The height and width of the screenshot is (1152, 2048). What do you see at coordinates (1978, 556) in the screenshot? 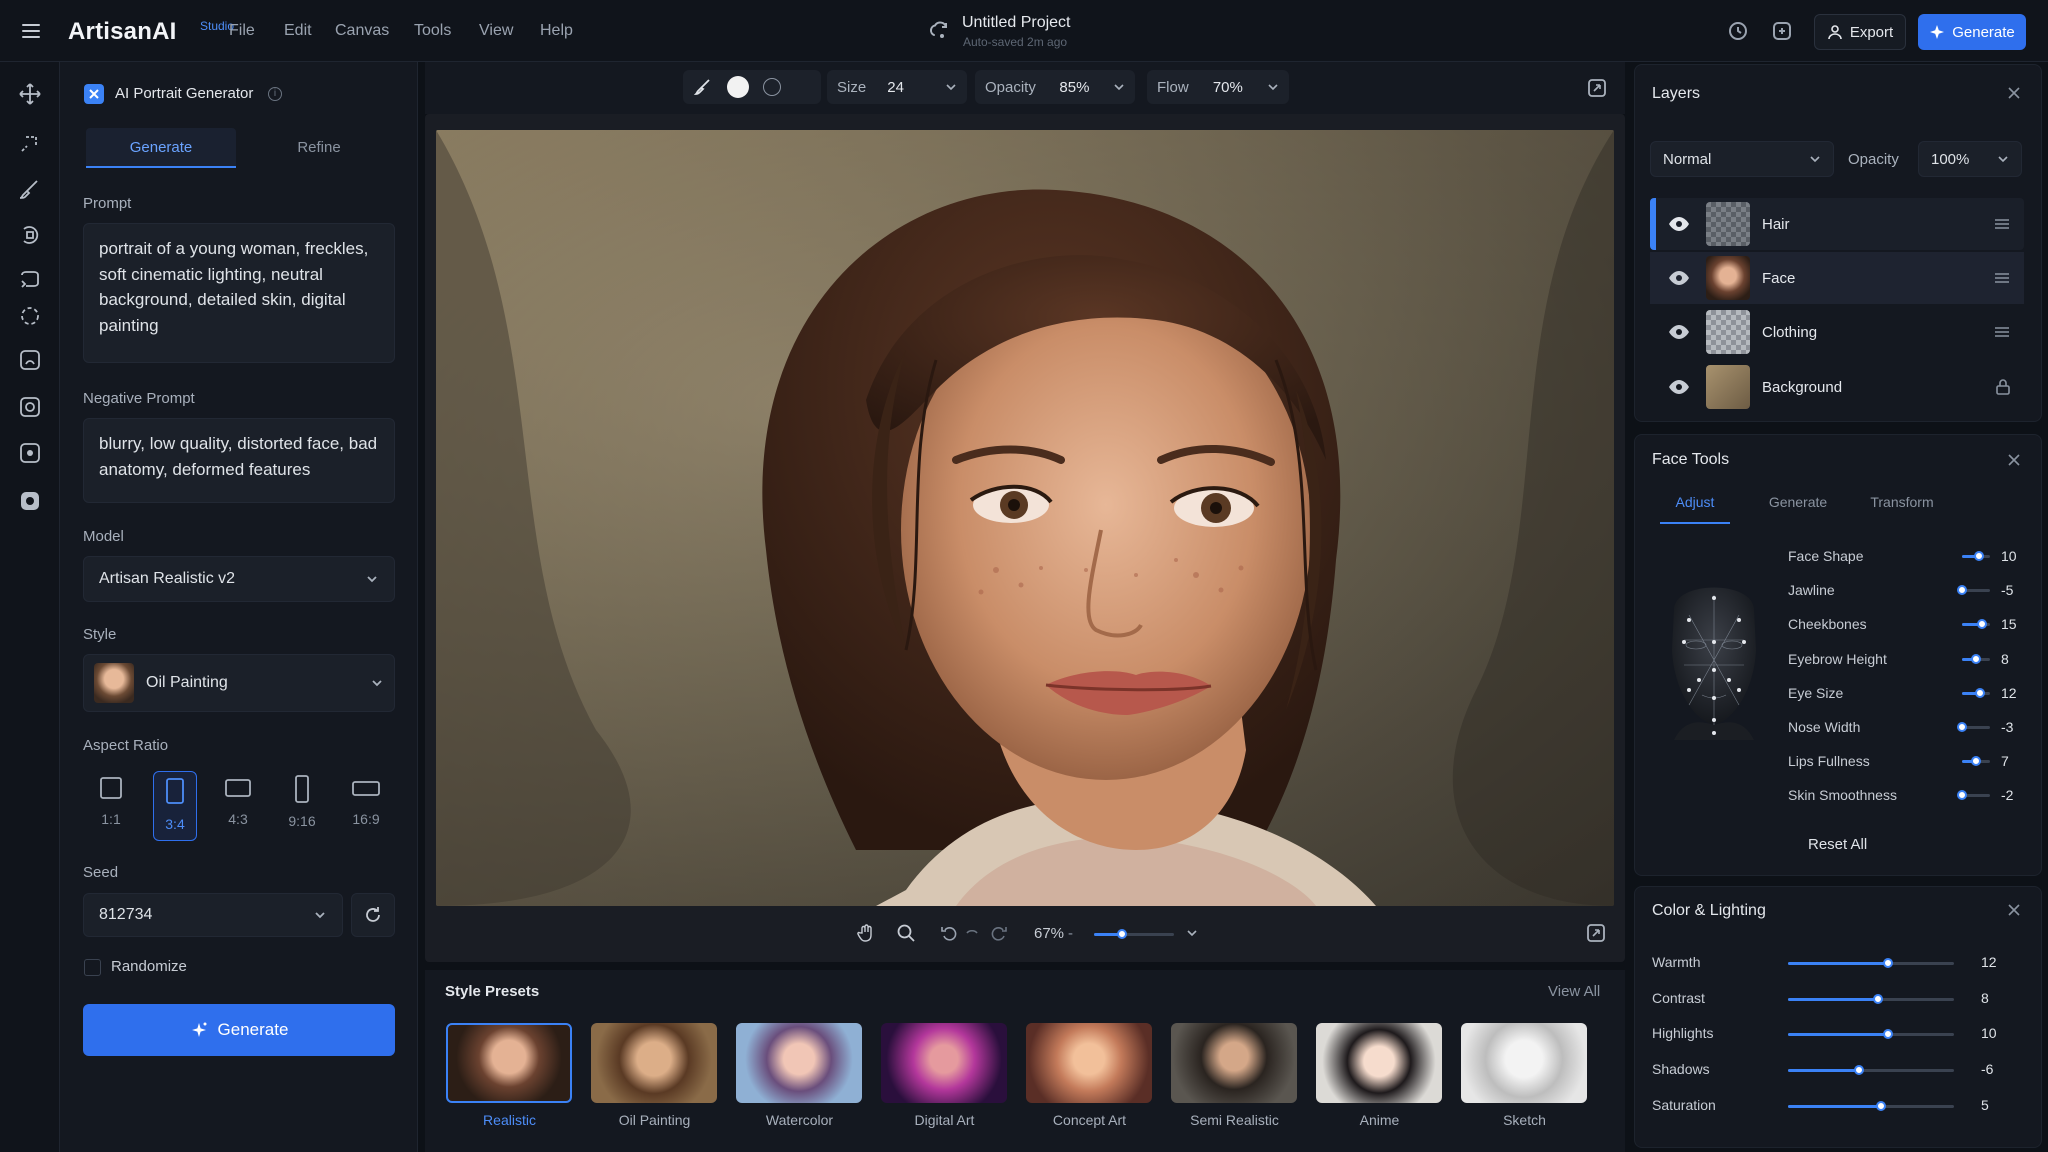
I see `face-slider-knob-face-shape` at bounding box center [1978, 556].